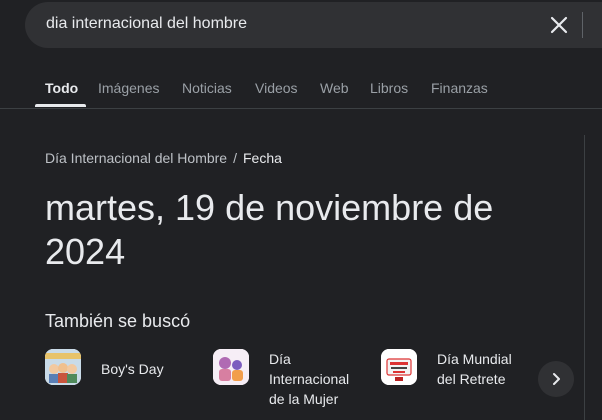 The height and width of the screenshot is (420, 602). What do you see at coordinates (60, 105) in the screenshot?
I see `active-tab-indicator` at bounding box center [60, 105].